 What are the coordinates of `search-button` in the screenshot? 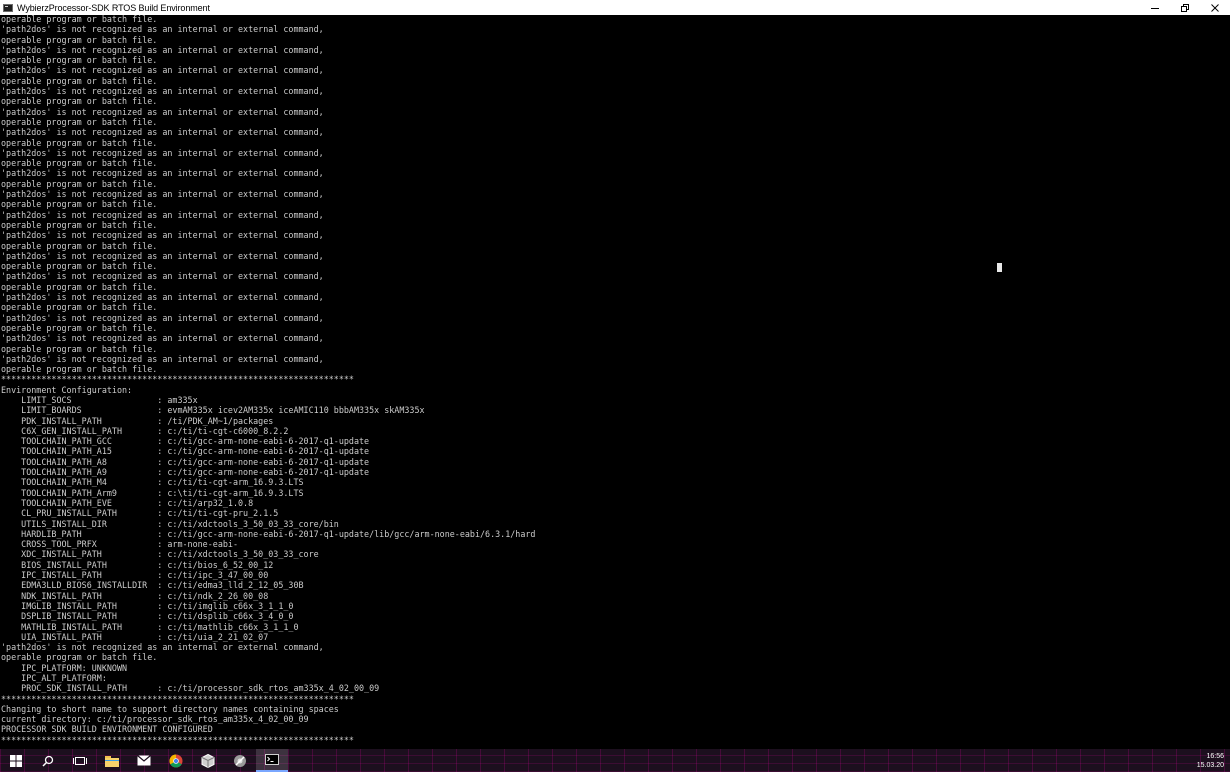 It's located at (48, 760).